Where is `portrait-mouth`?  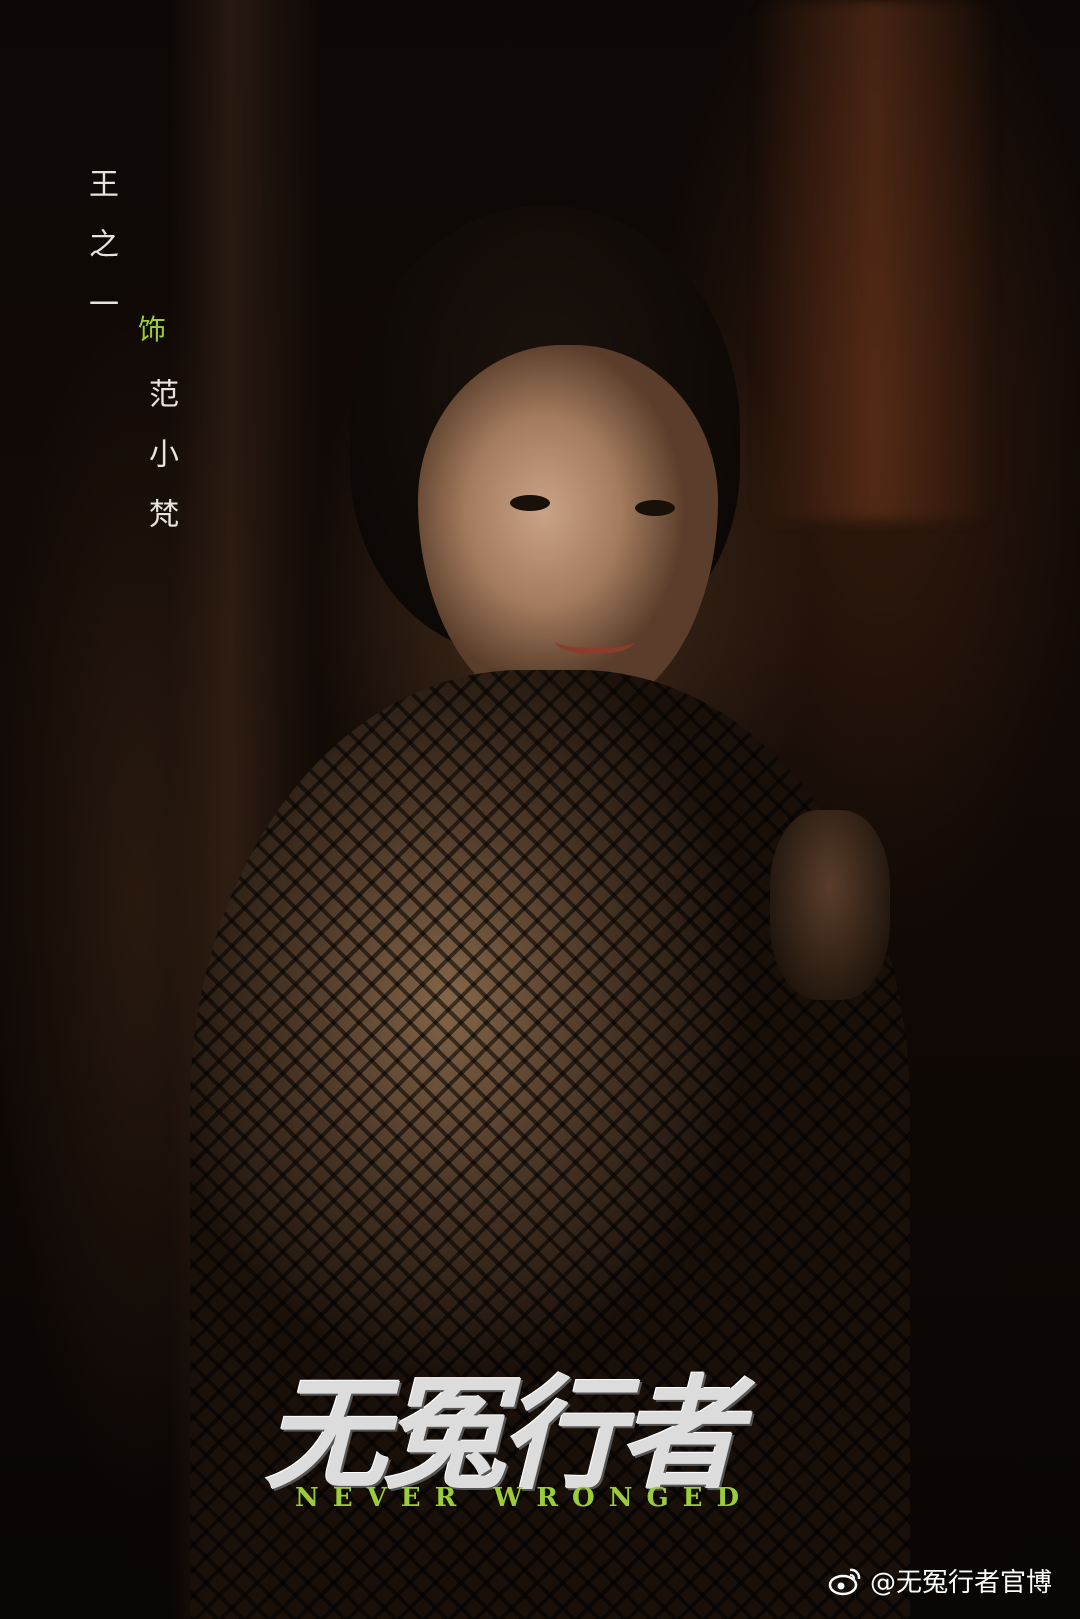 portrait-mouth is located at coordinates (595, 641).